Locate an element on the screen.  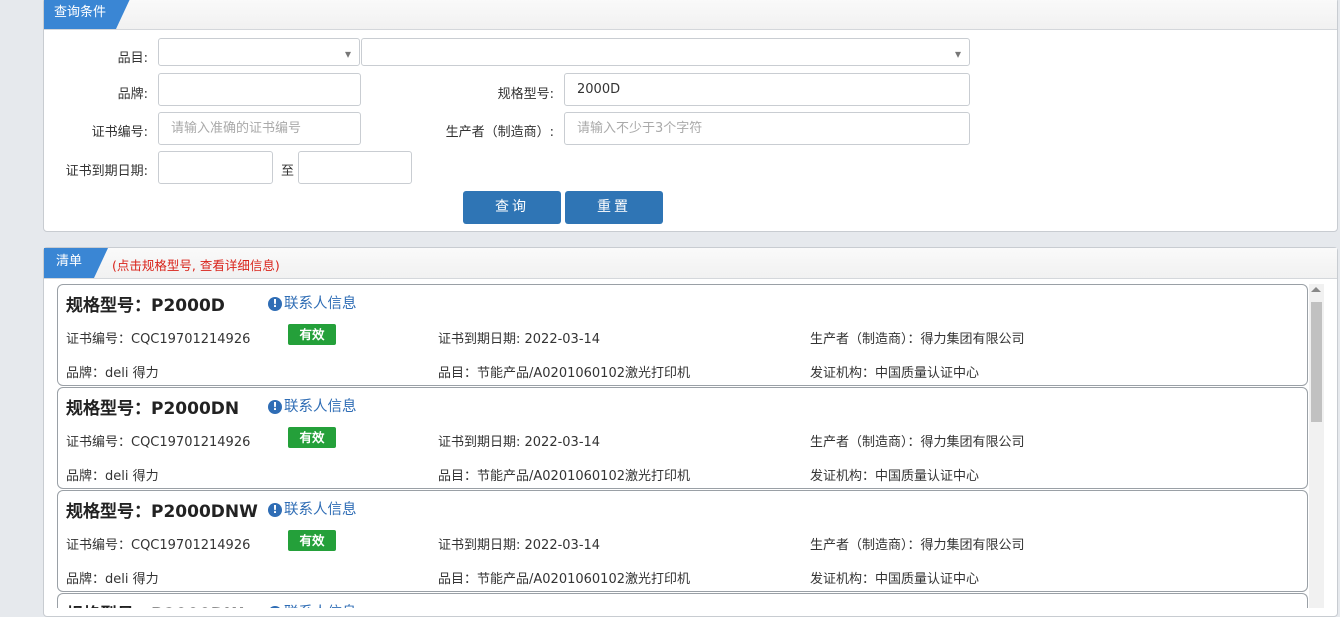
brand-input is located at coordinates (259, 89).